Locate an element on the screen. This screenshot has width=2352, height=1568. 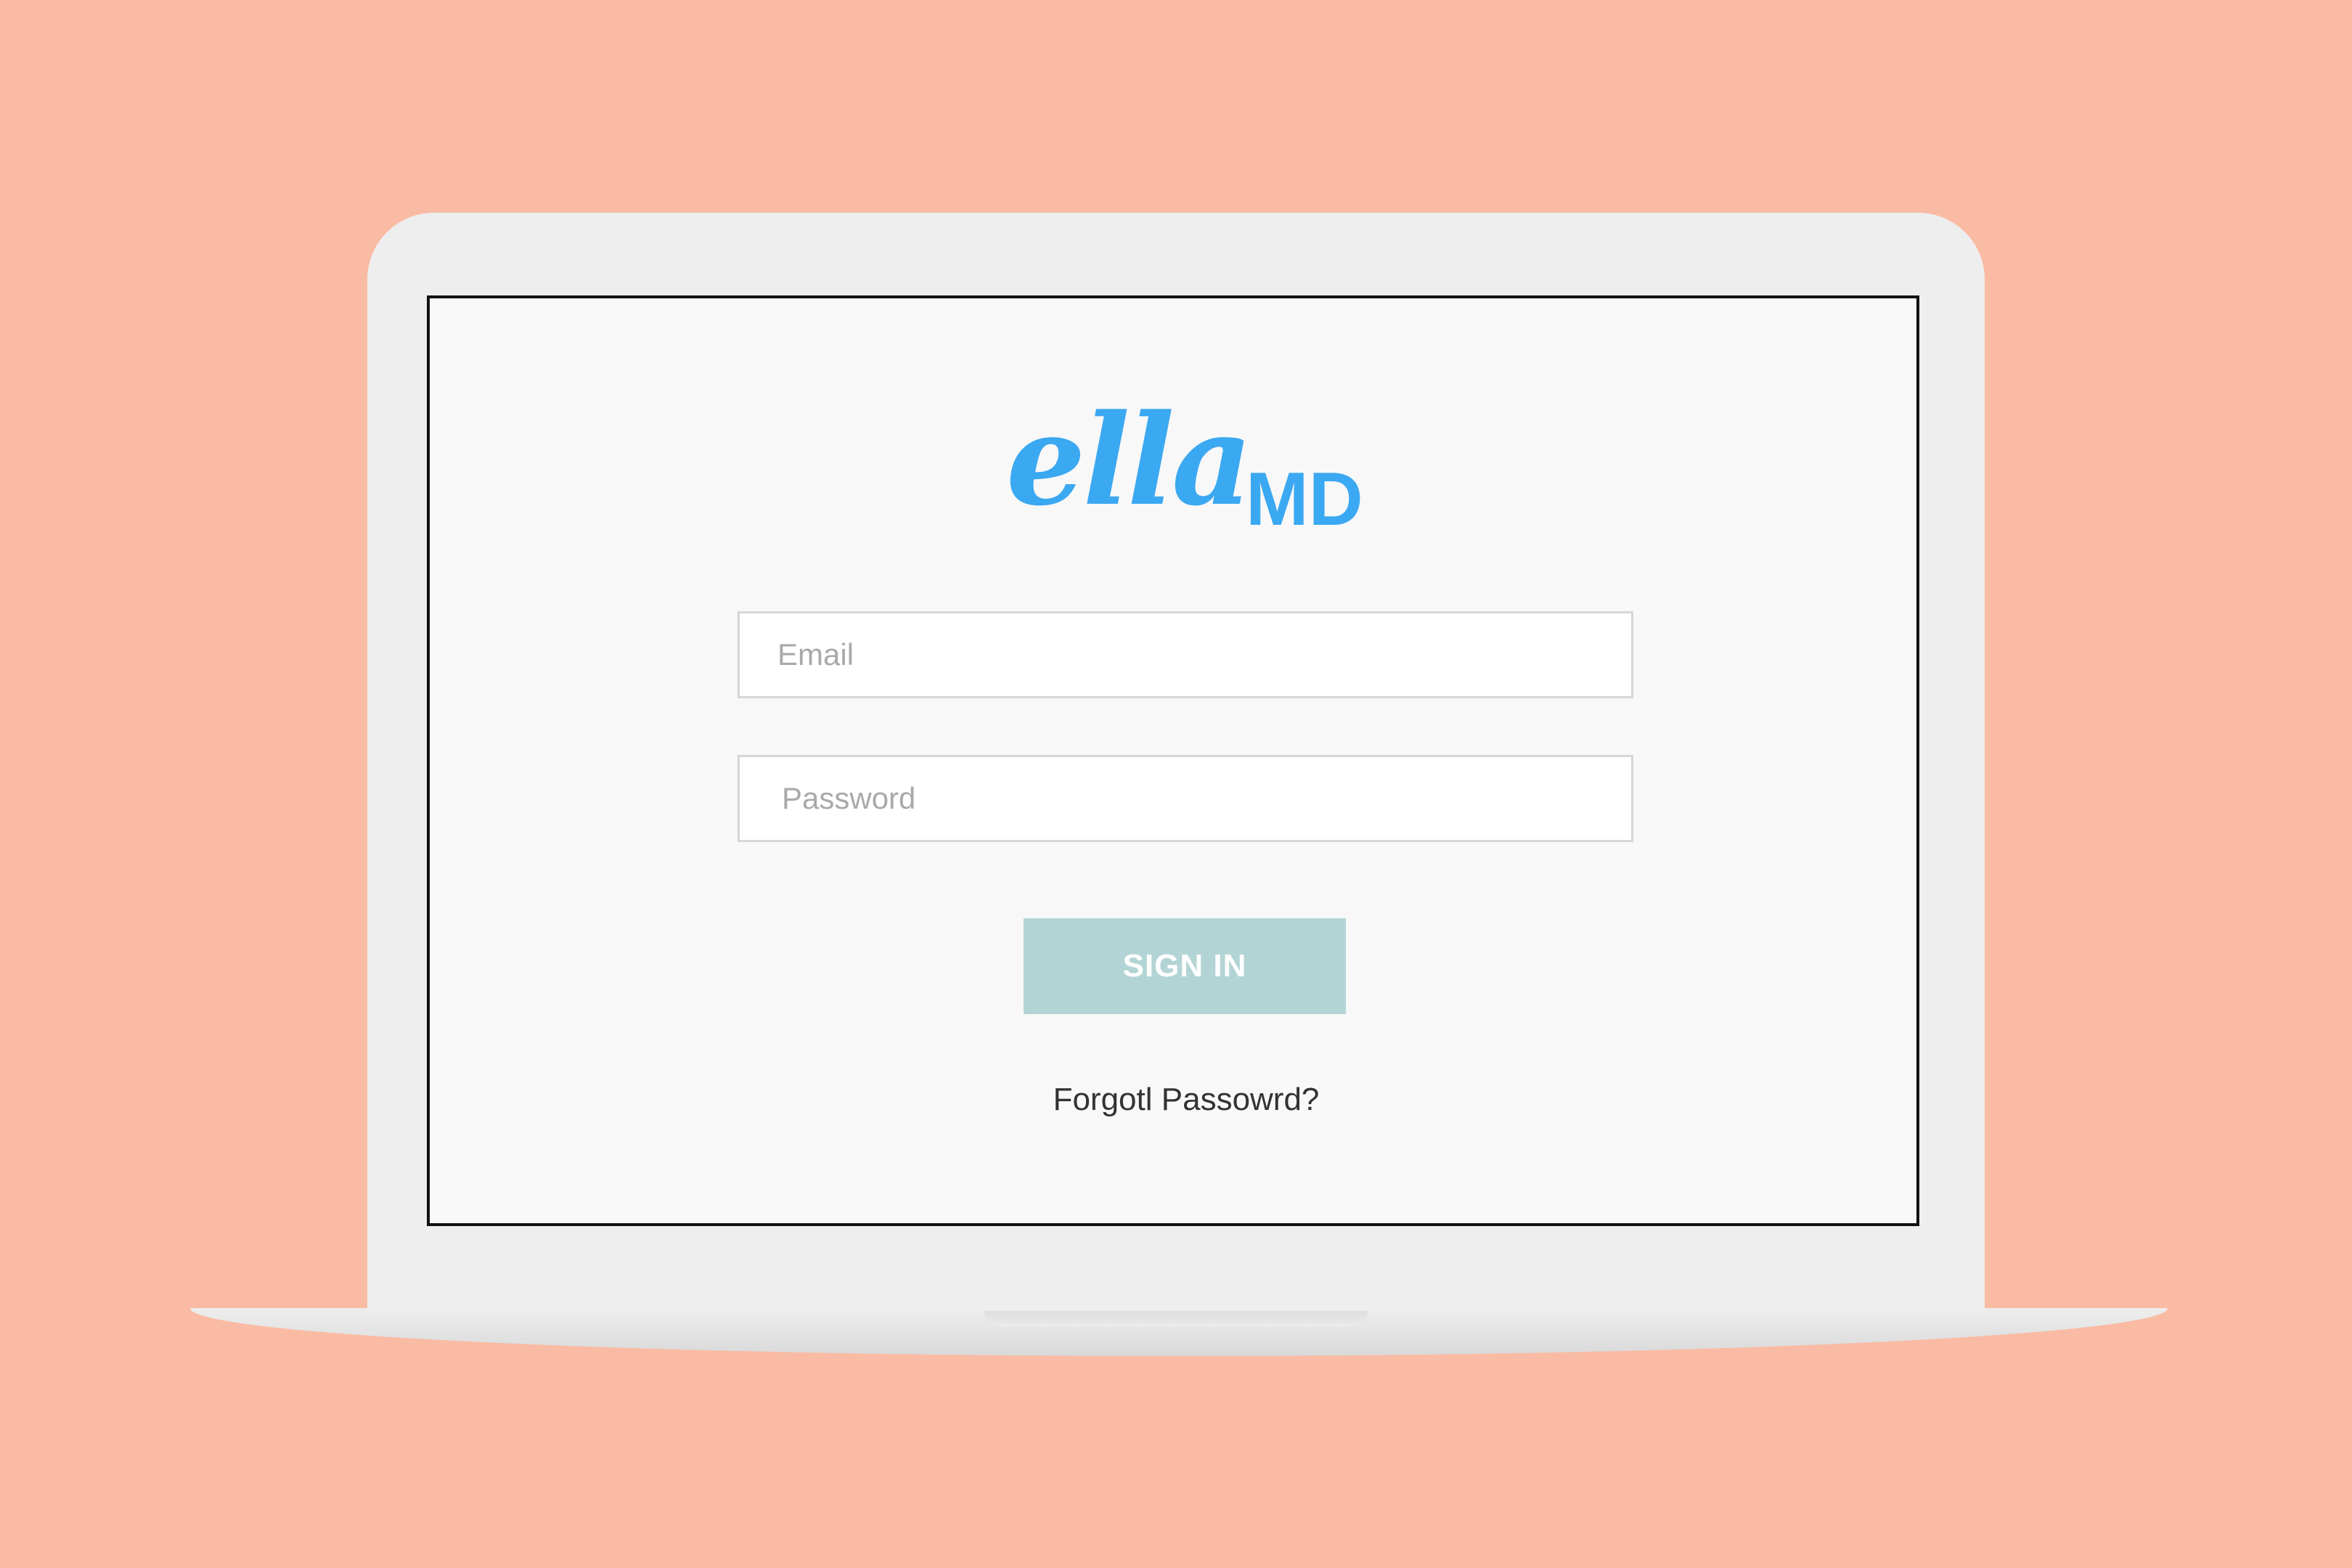
forgot-password-link: Forgotl Passowrd? is located at coordinates (1187, 1100).